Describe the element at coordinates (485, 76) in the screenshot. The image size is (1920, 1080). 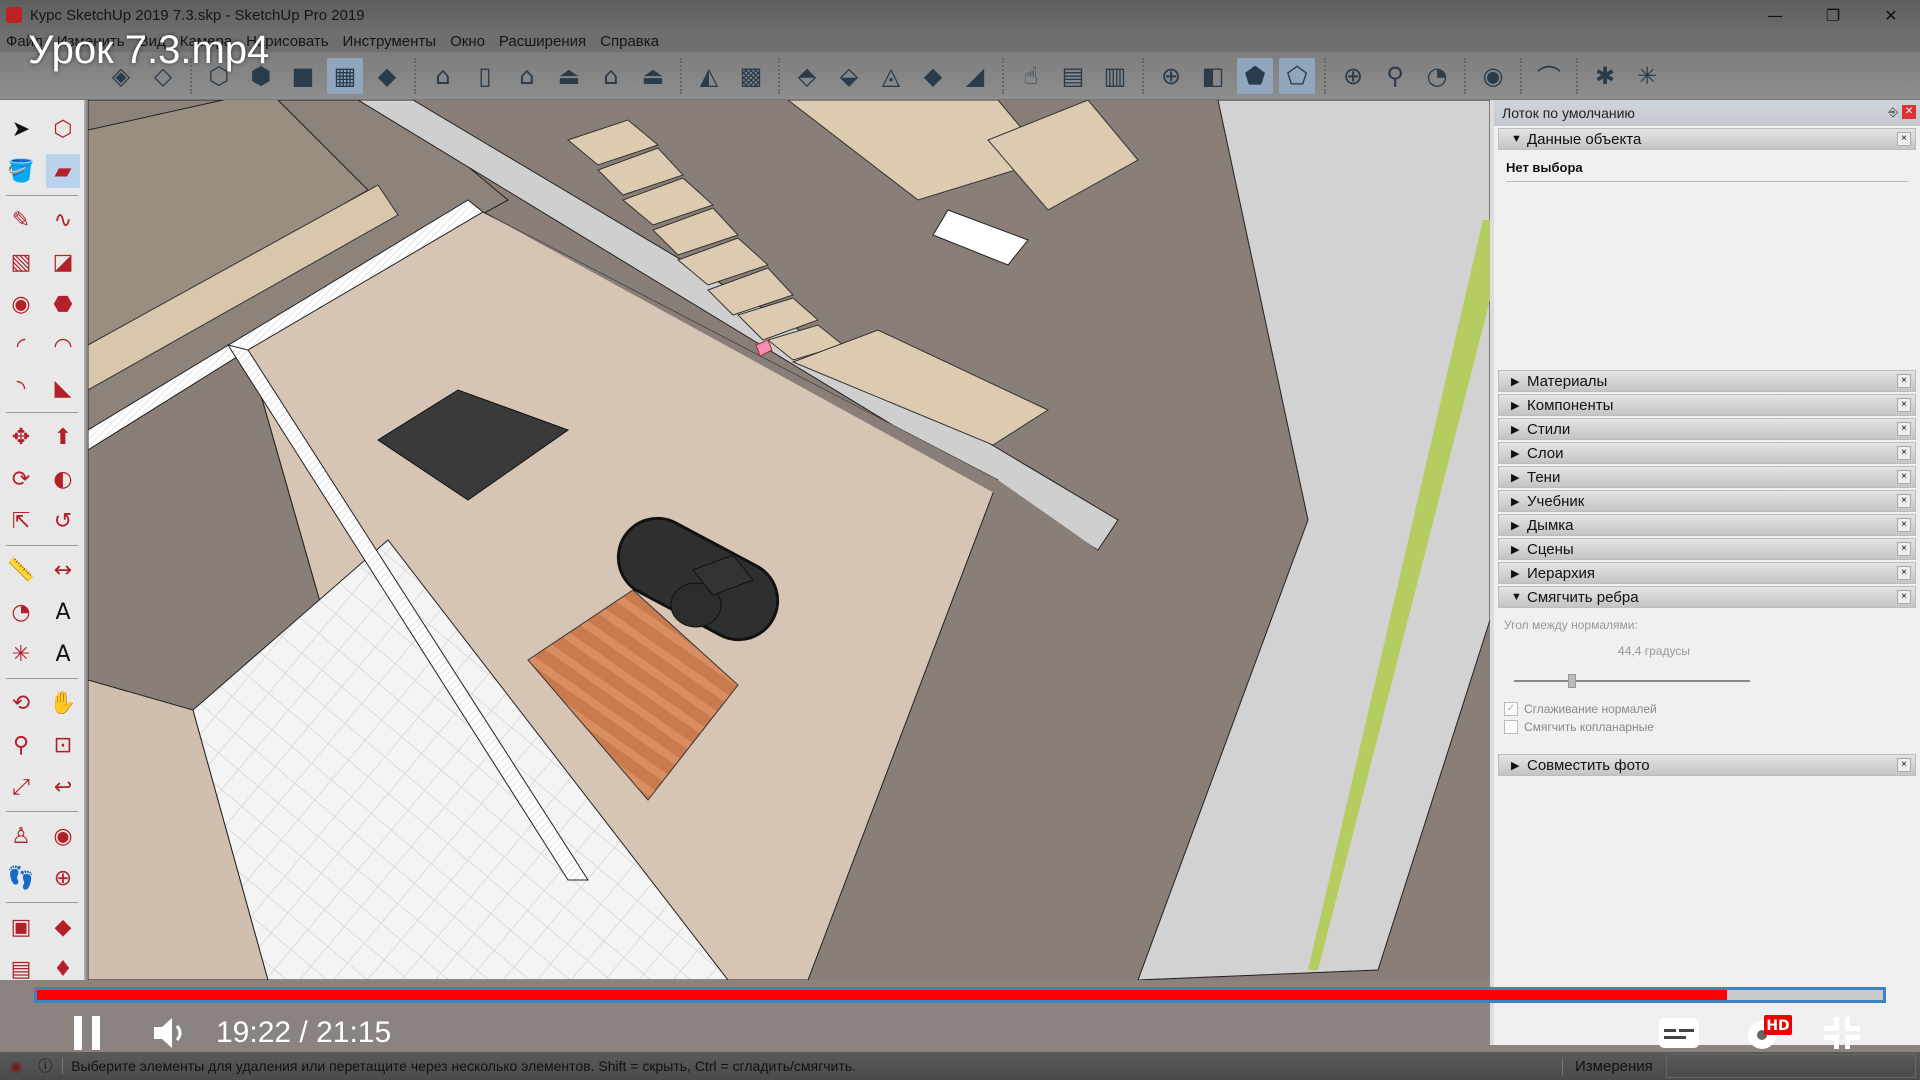
I see `top-view-button: ▯` at that location.